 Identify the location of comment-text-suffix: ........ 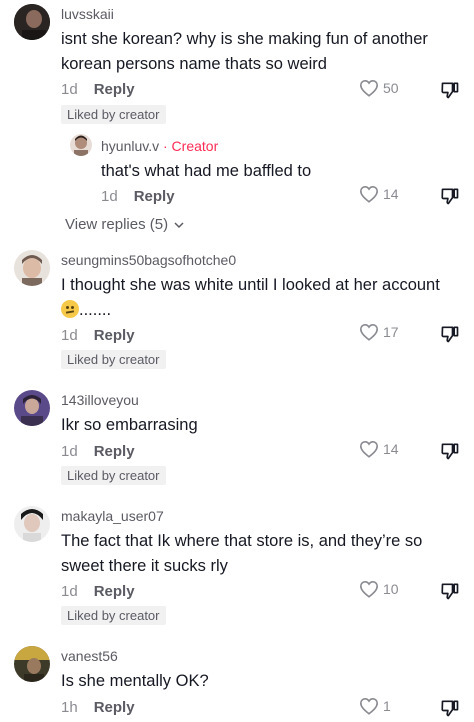
(95, 310).